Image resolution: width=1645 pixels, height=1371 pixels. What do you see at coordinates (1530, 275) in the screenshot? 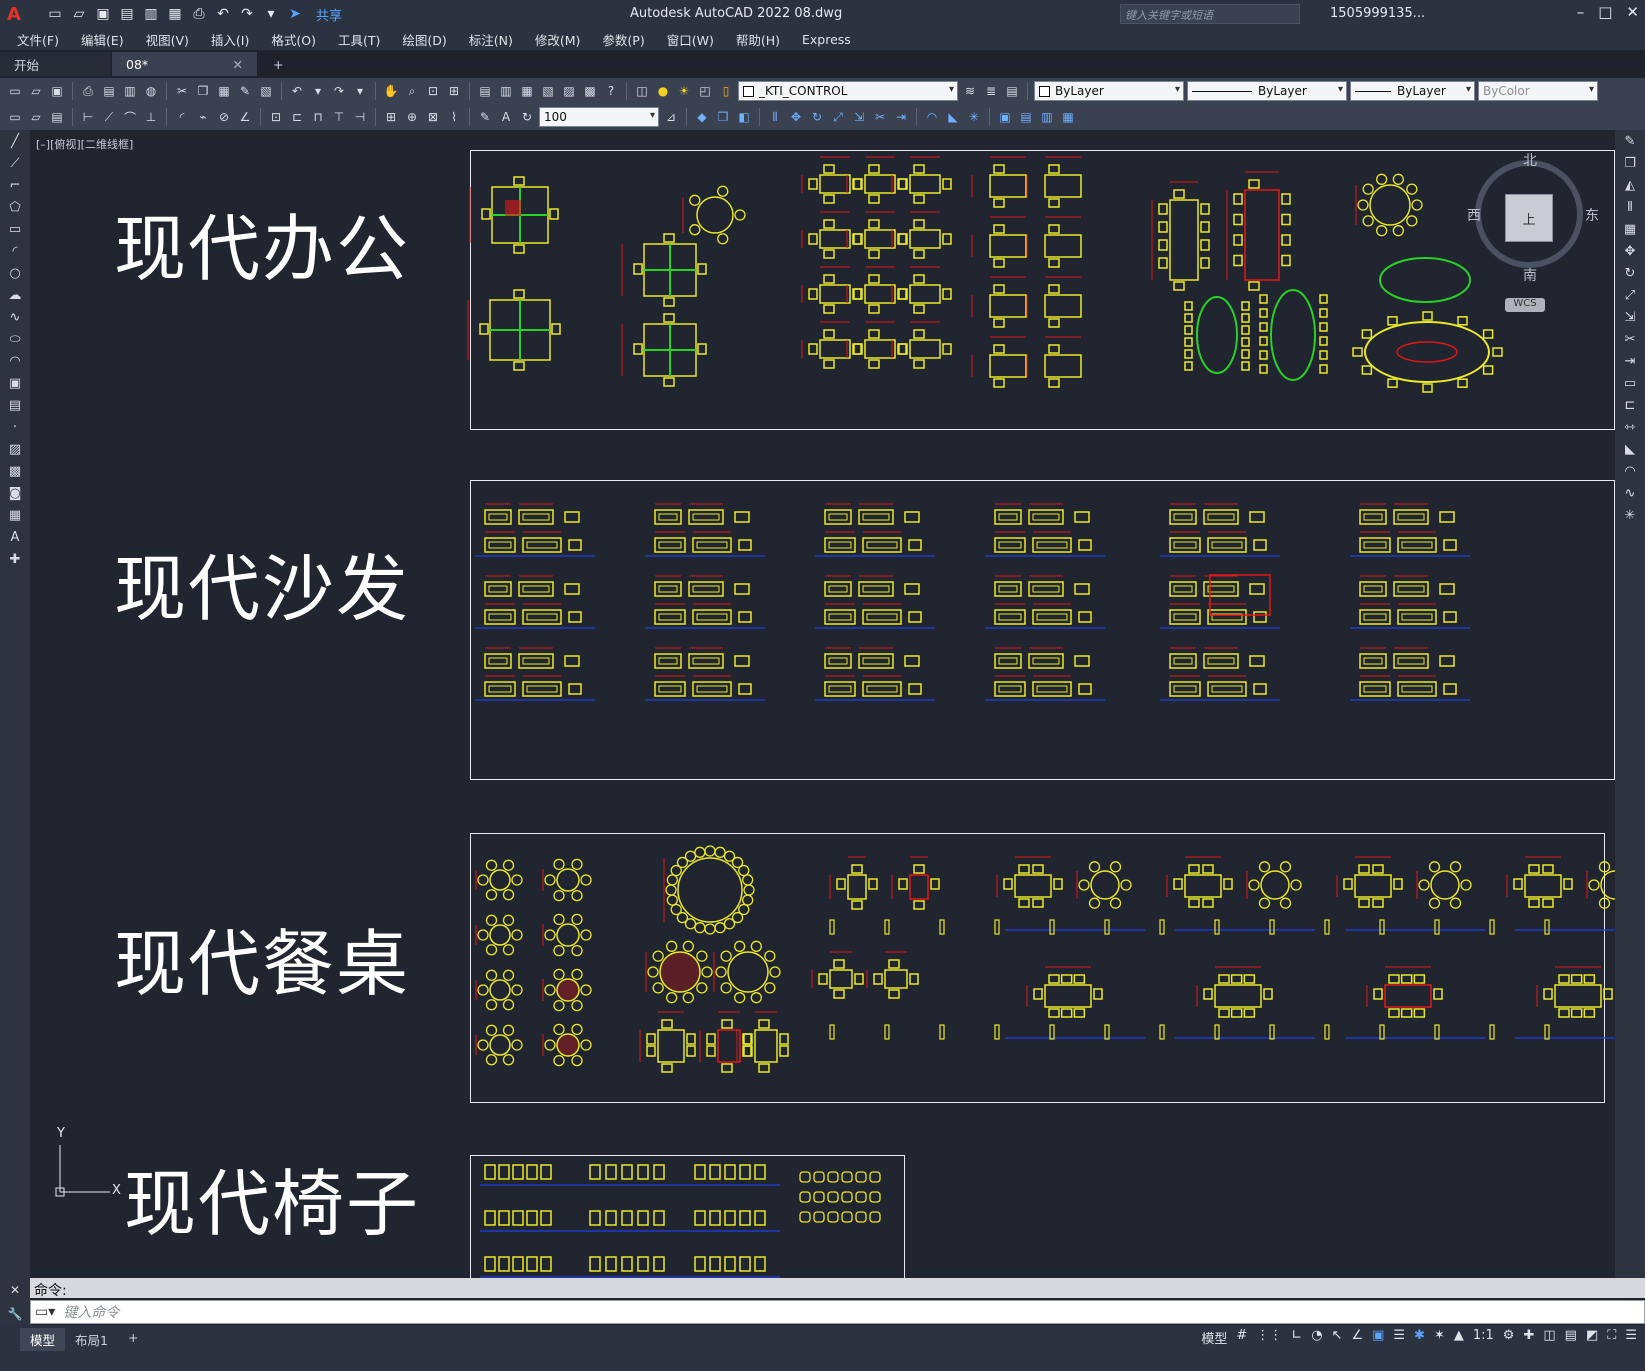
I see `viewcube-south: 南` at bounding box center [1530, 275].